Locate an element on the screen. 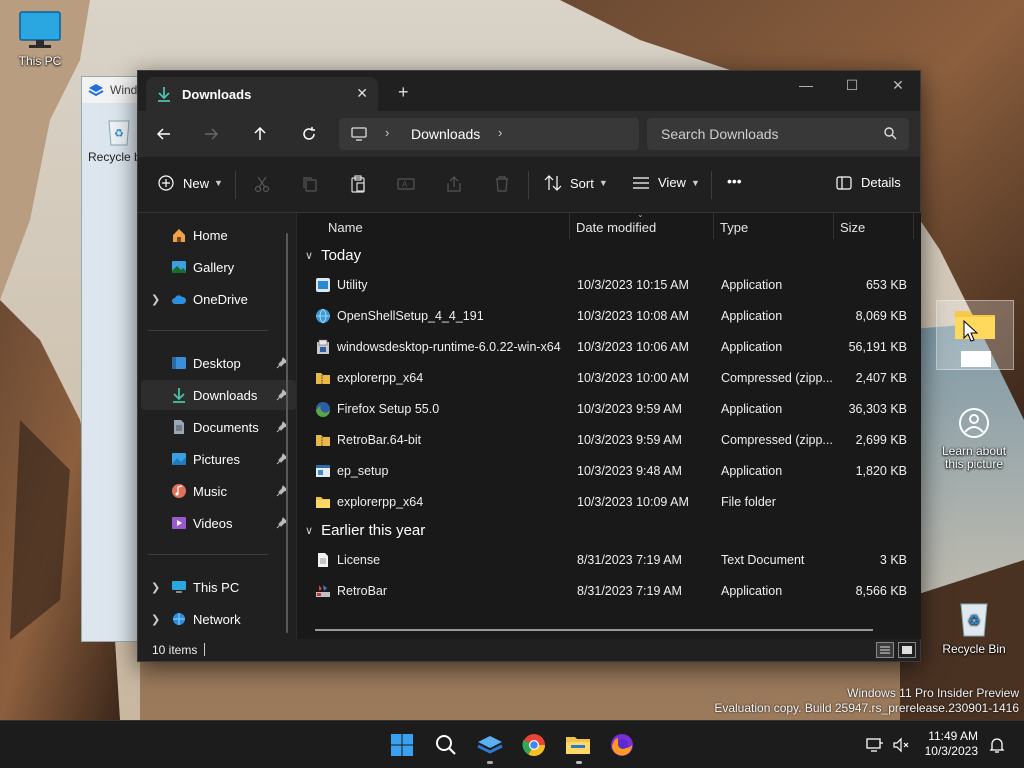  breadcrumb-downloads: Downloads is located at coordinates (445, 134).